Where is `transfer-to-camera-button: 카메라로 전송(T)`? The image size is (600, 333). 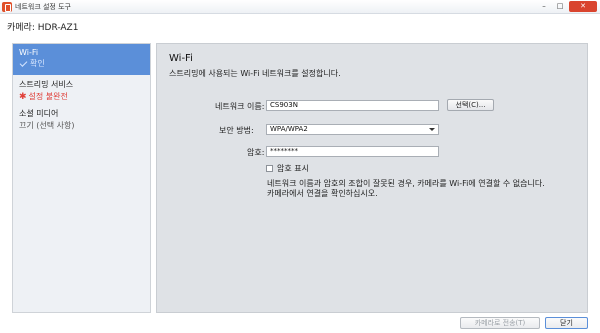 transfer-to-camera-button: 카메라로 전송(T) is located at coordinates (500, 323).